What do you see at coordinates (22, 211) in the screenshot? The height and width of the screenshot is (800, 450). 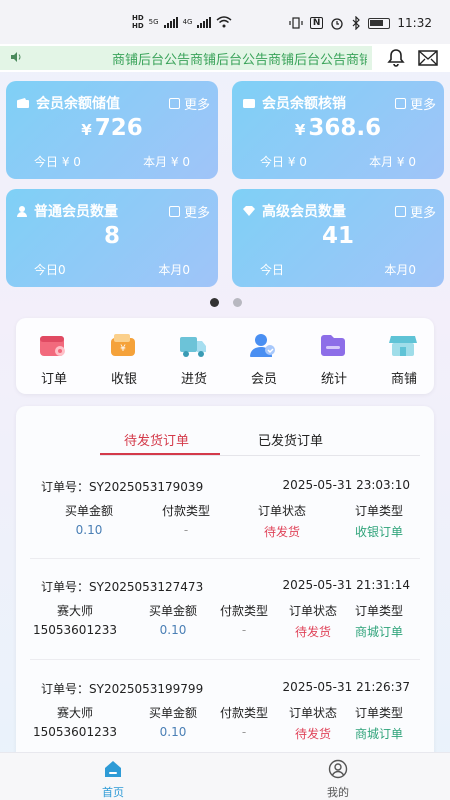 I see `user-icon` at bounding box center [22, 211].